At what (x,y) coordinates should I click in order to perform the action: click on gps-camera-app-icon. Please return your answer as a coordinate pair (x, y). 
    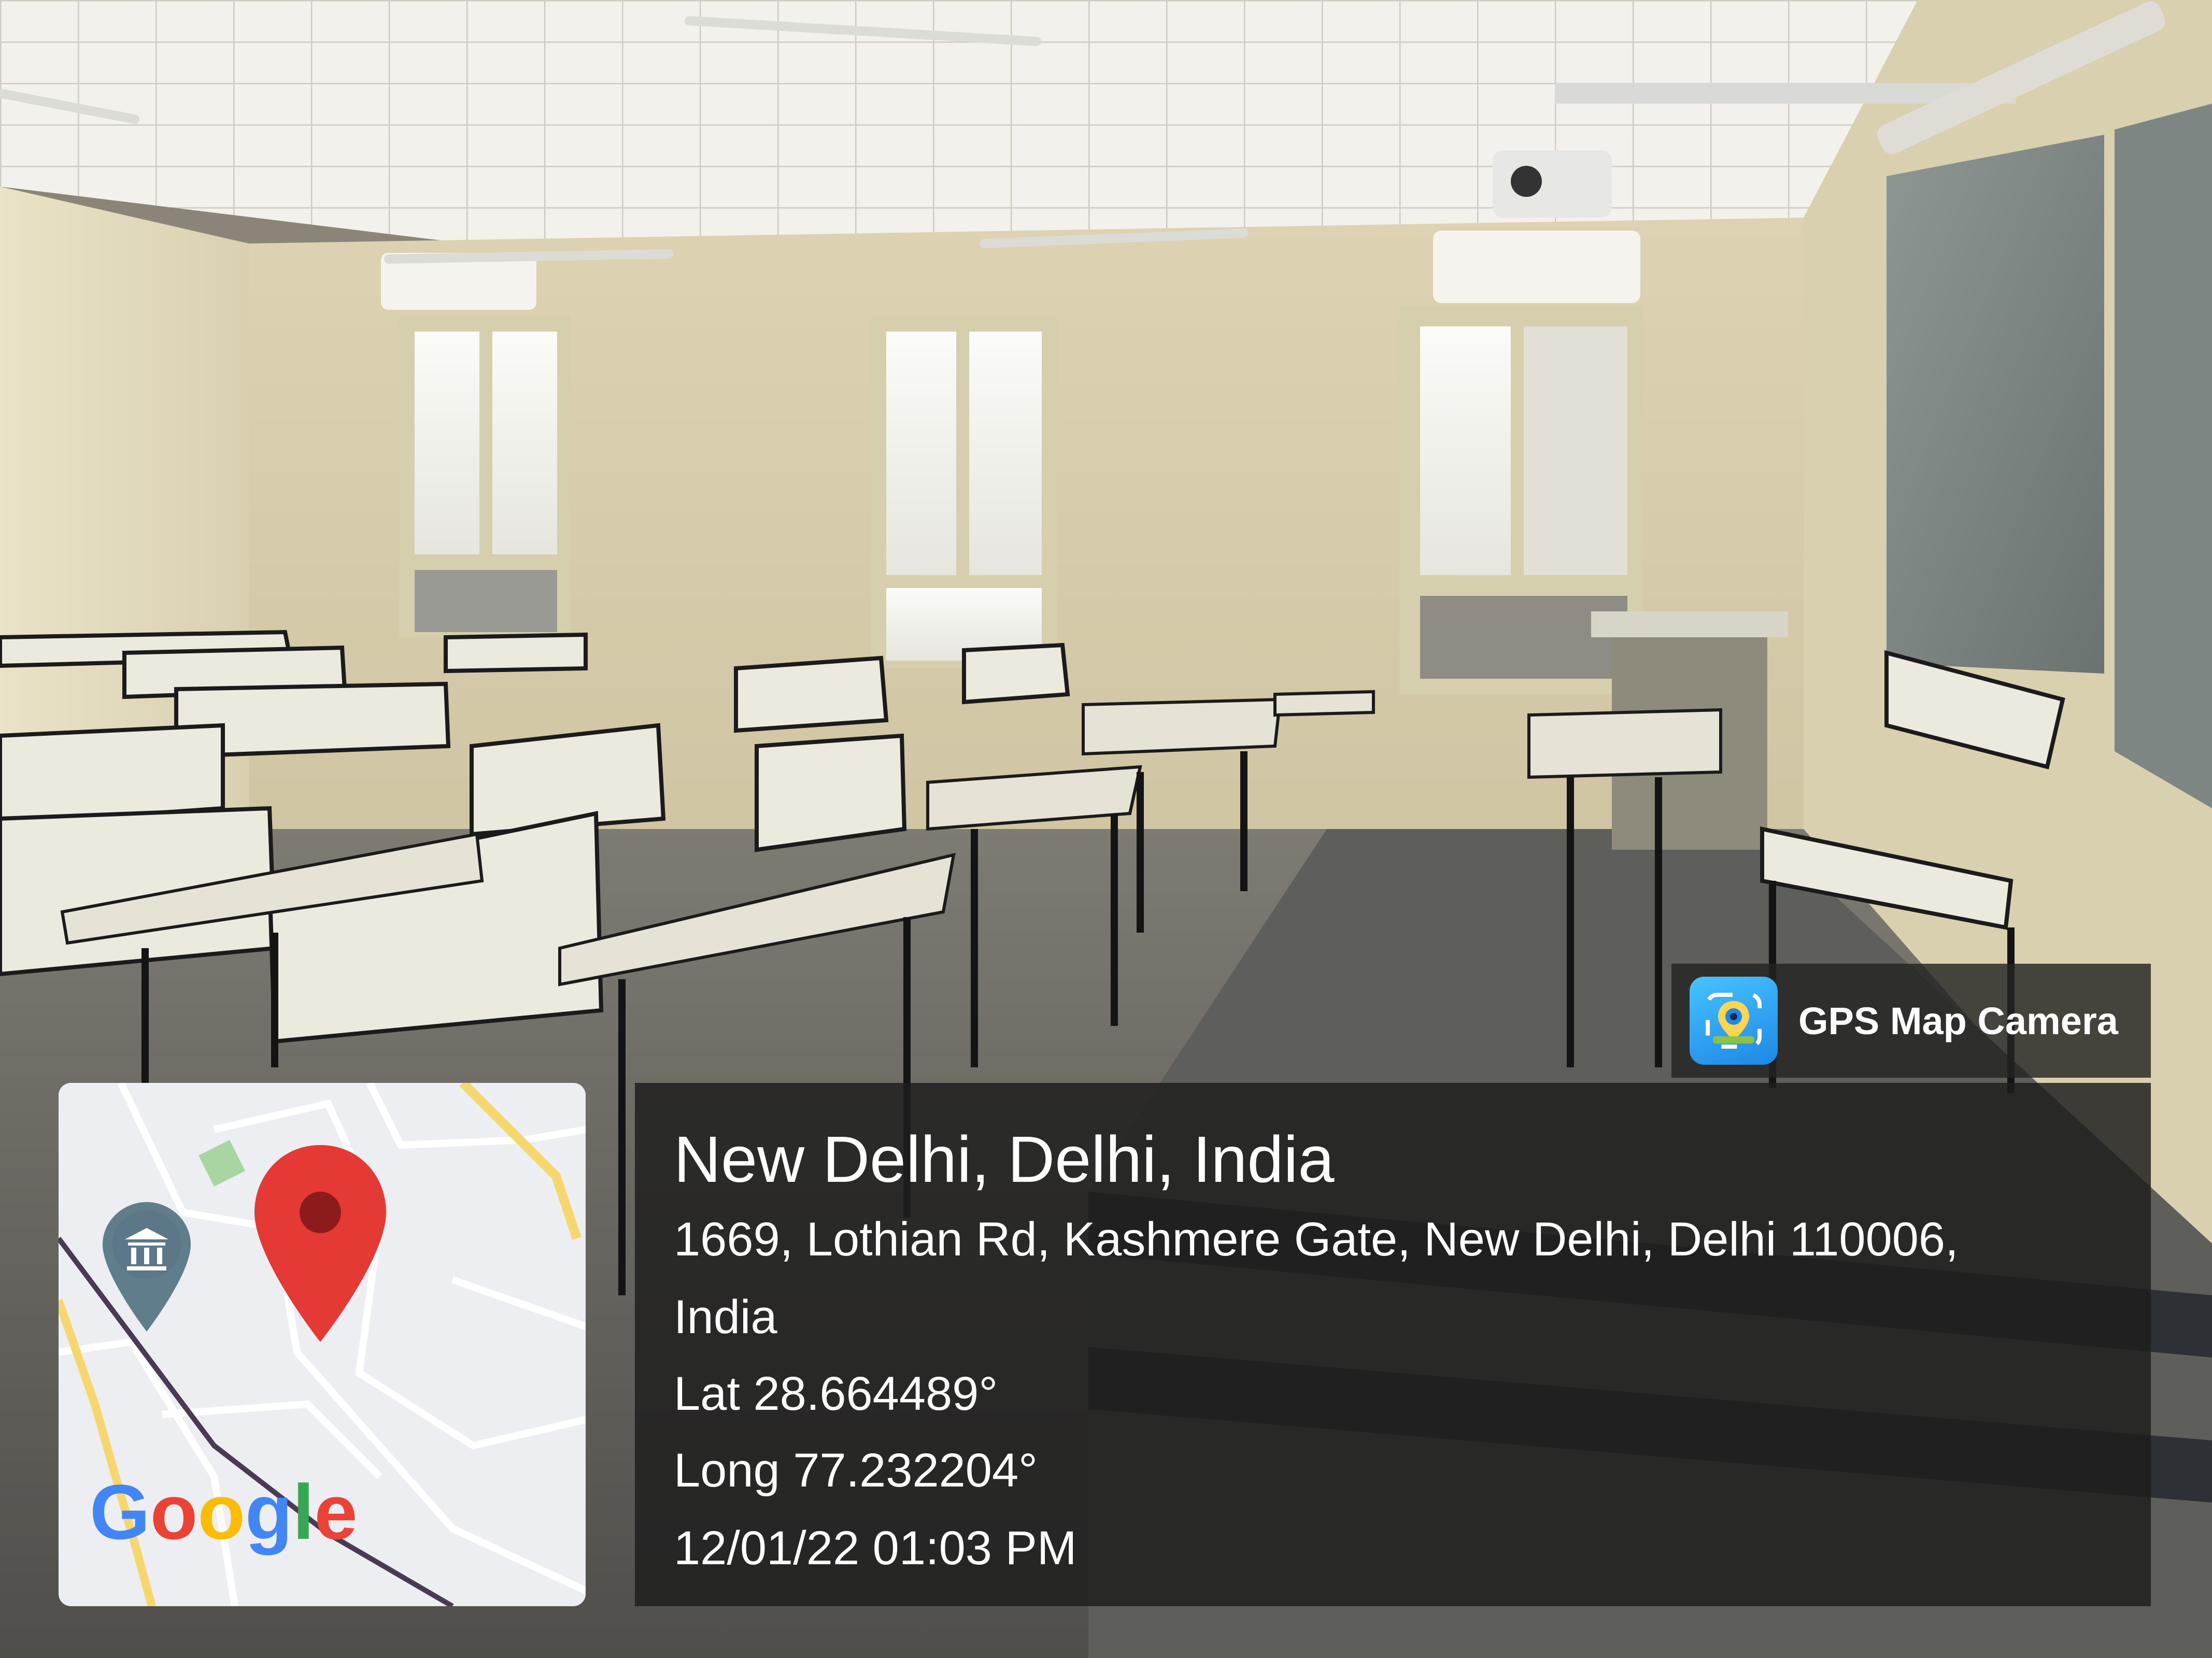
    Looking at the image, I should click on (1734, 1021).